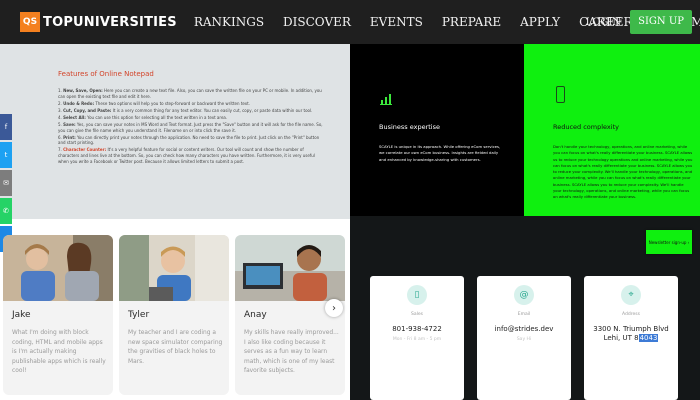 The width and height of the screenshot is (700, 400). What do you see at coordinates (417, 329) in the screenshot?
I see `sales-phone: 801-938-4722` at bounding box center [417, 329].